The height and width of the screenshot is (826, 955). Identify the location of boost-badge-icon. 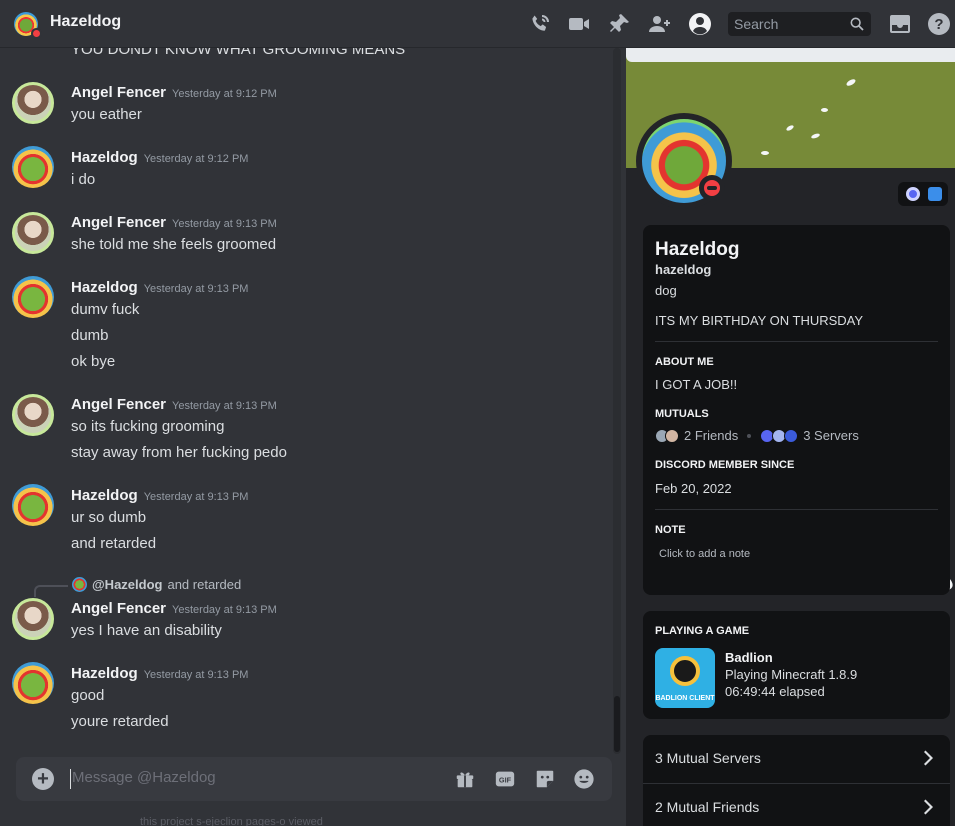
(935, 194).